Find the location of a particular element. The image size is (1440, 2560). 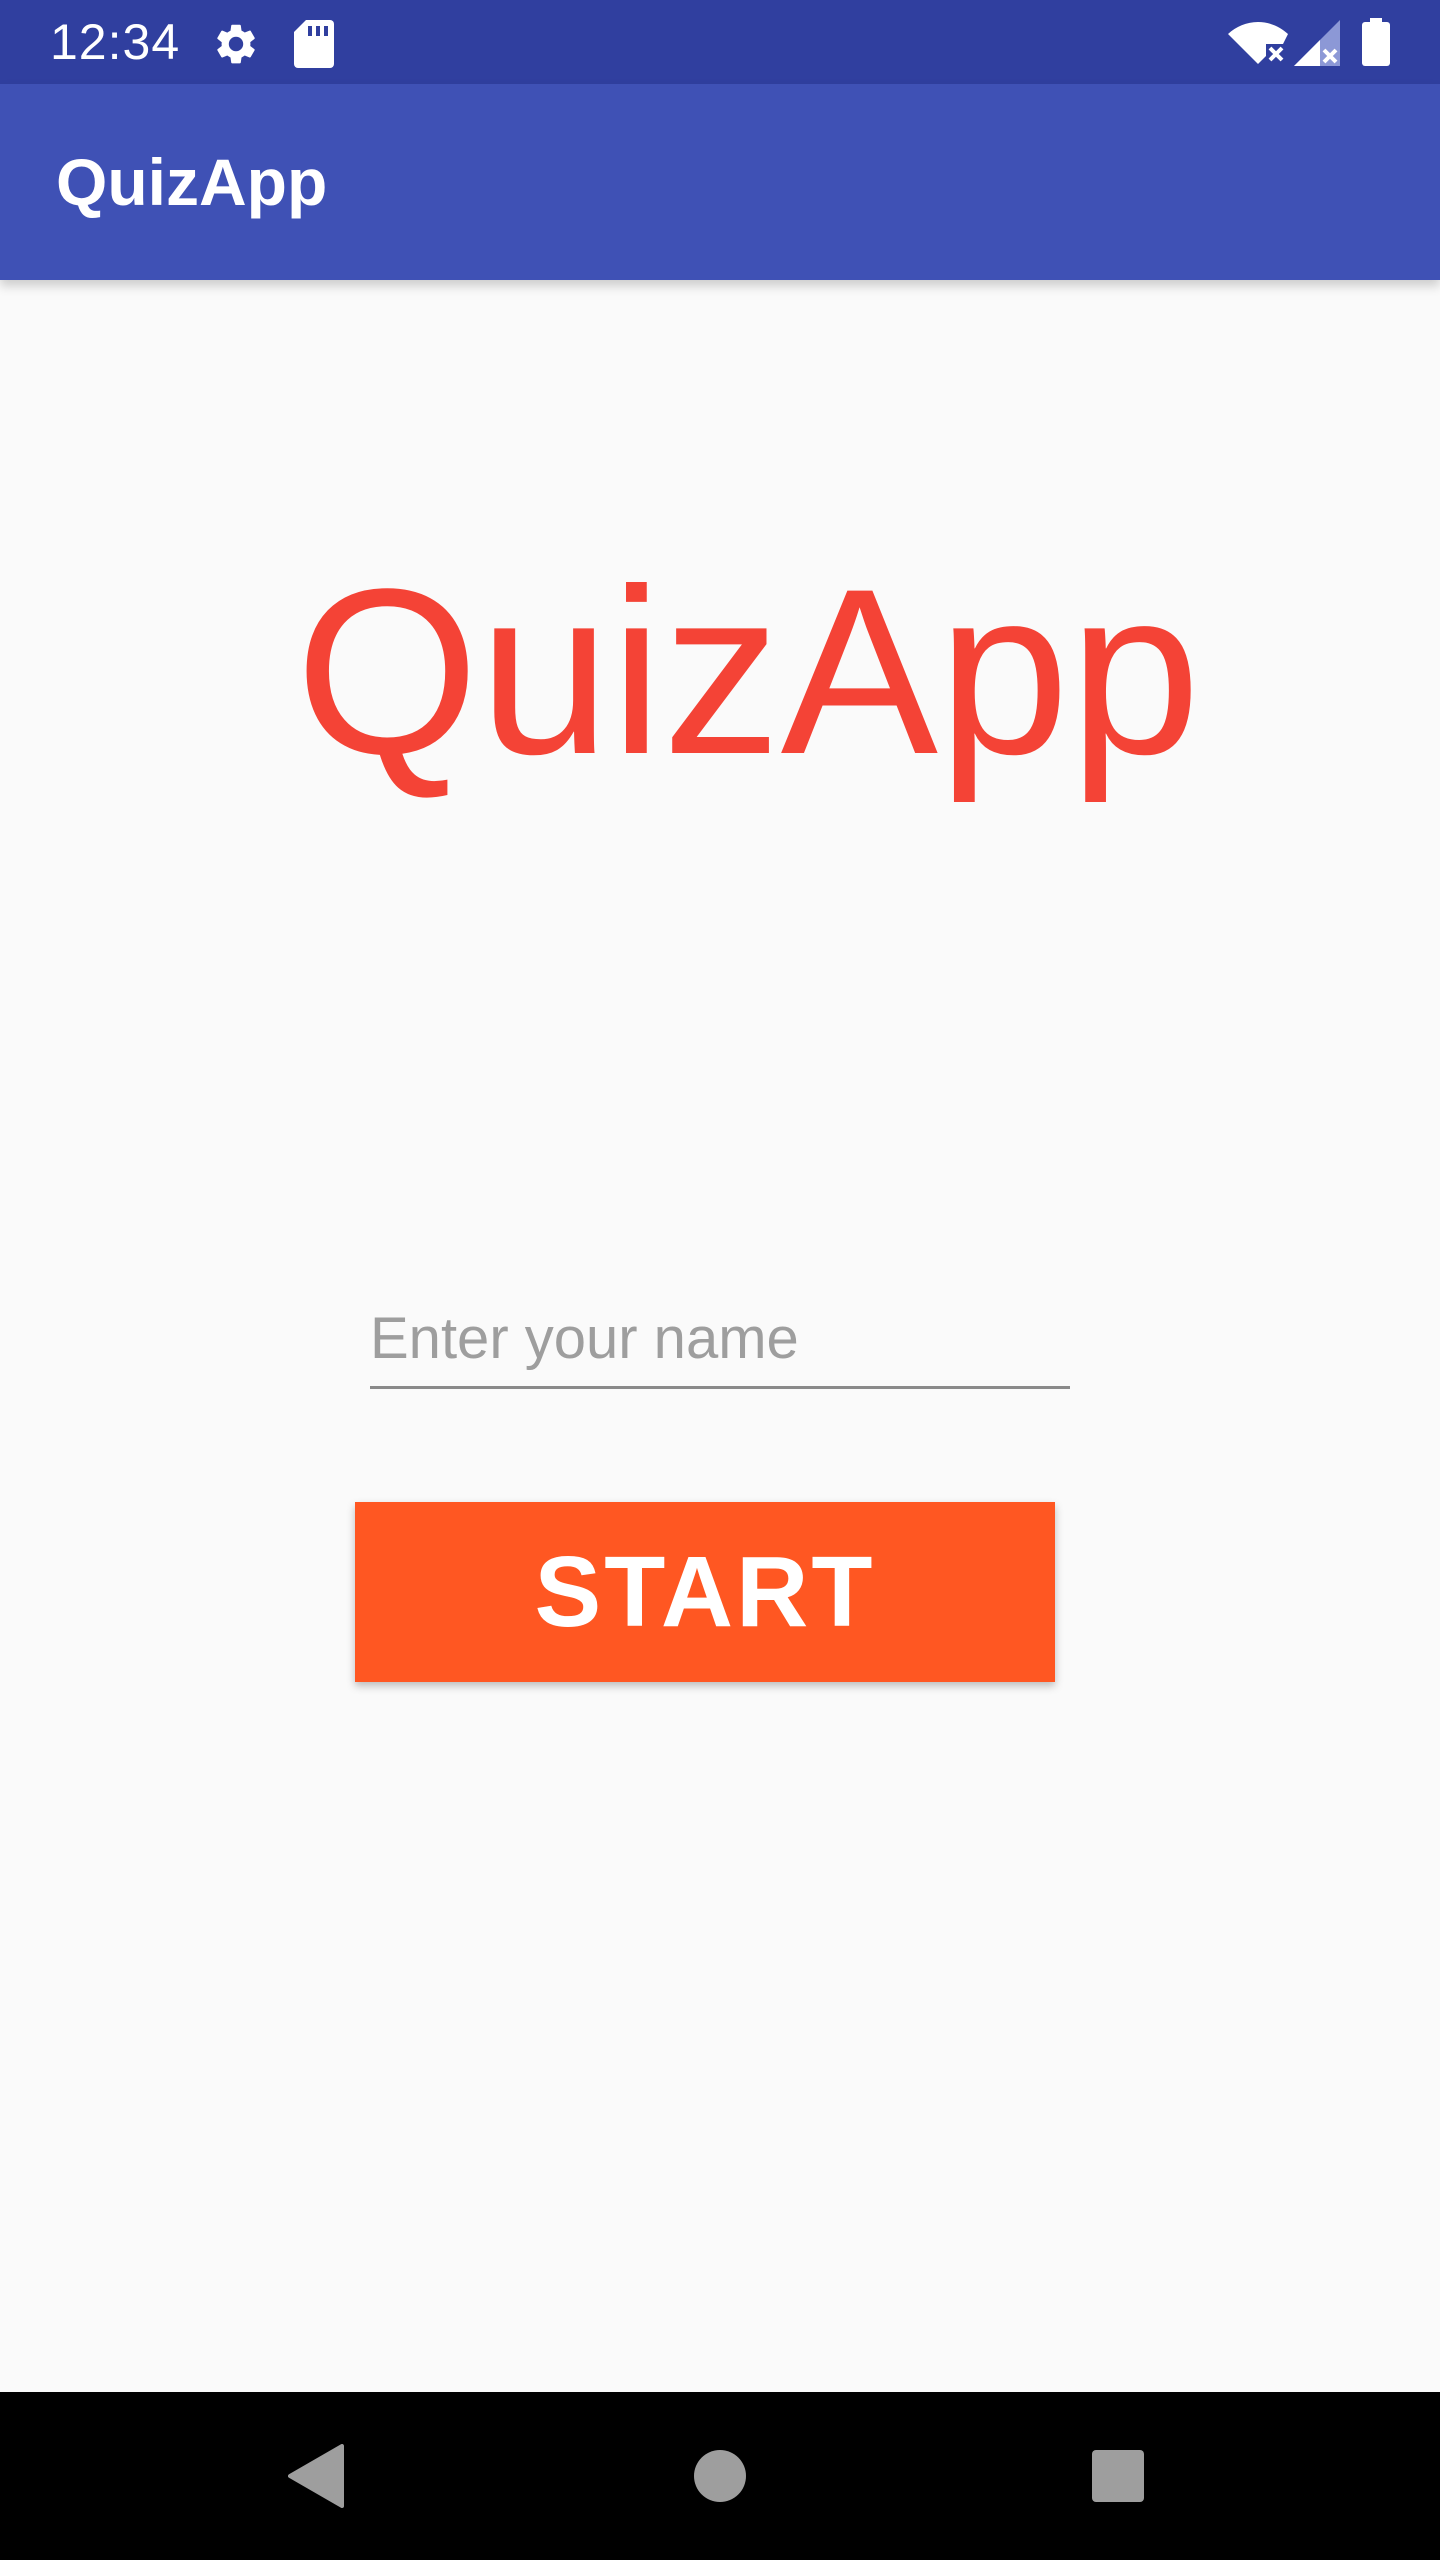

recents-icon is located at coordinates (1118, 2476).